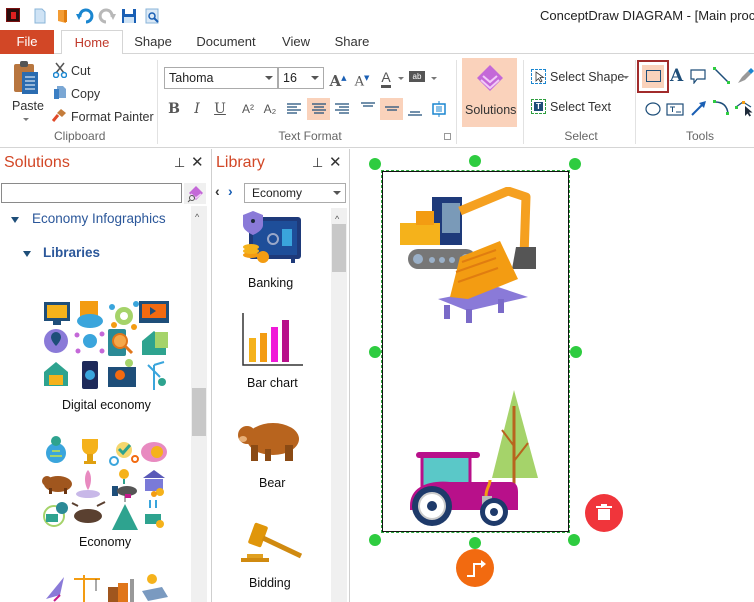 The height and width of the screenshot is (602, 754). Describe the element at coordinates (375, 352) in the screenshot. I see `resize-handle-left` at that location.